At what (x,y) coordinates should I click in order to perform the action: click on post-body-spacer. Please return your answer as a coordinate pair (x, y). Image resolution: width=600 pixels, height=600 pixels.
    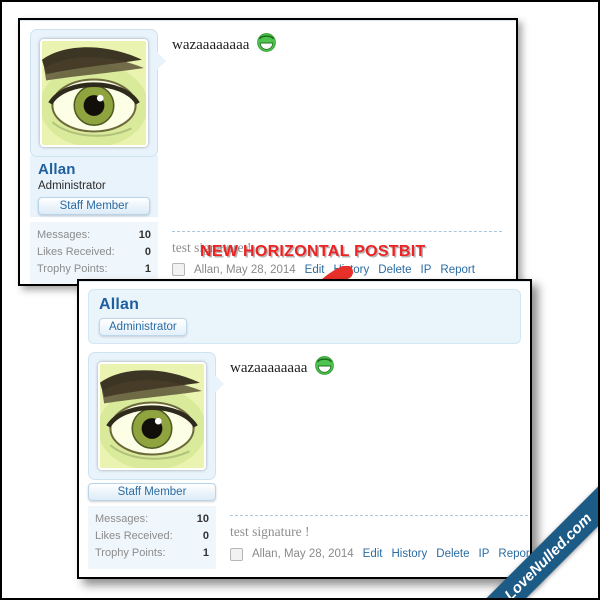
    Looking at the image, I should click on (380, 448).